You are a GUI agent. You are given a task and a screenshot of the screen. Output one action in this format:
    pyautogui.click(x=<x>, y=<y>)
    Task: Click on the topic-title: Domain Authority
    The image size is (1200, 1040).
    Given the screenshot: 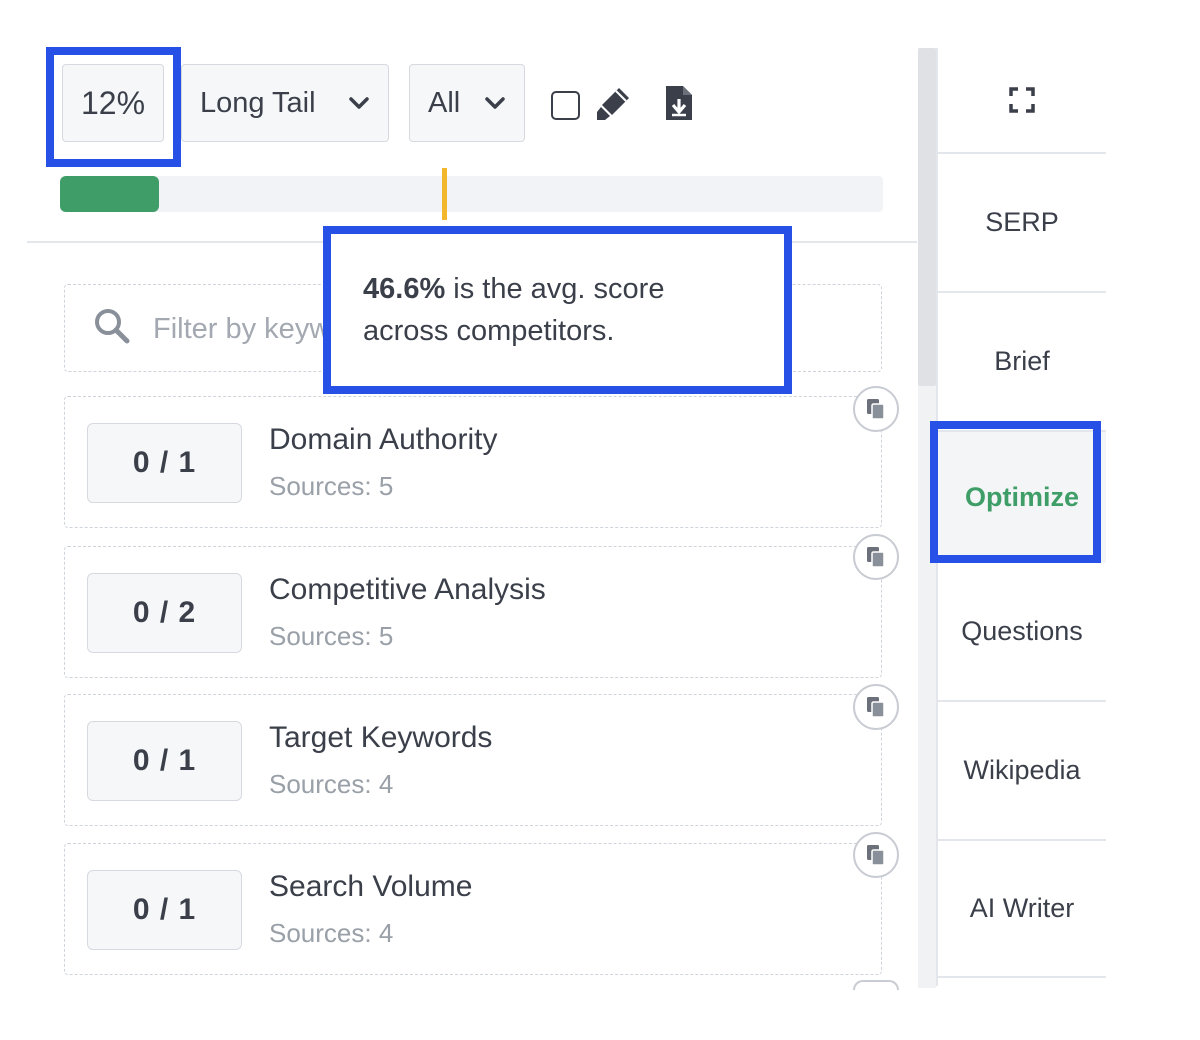 What is the action you would take?
    pyautogui.click(x=383, y=439)
    